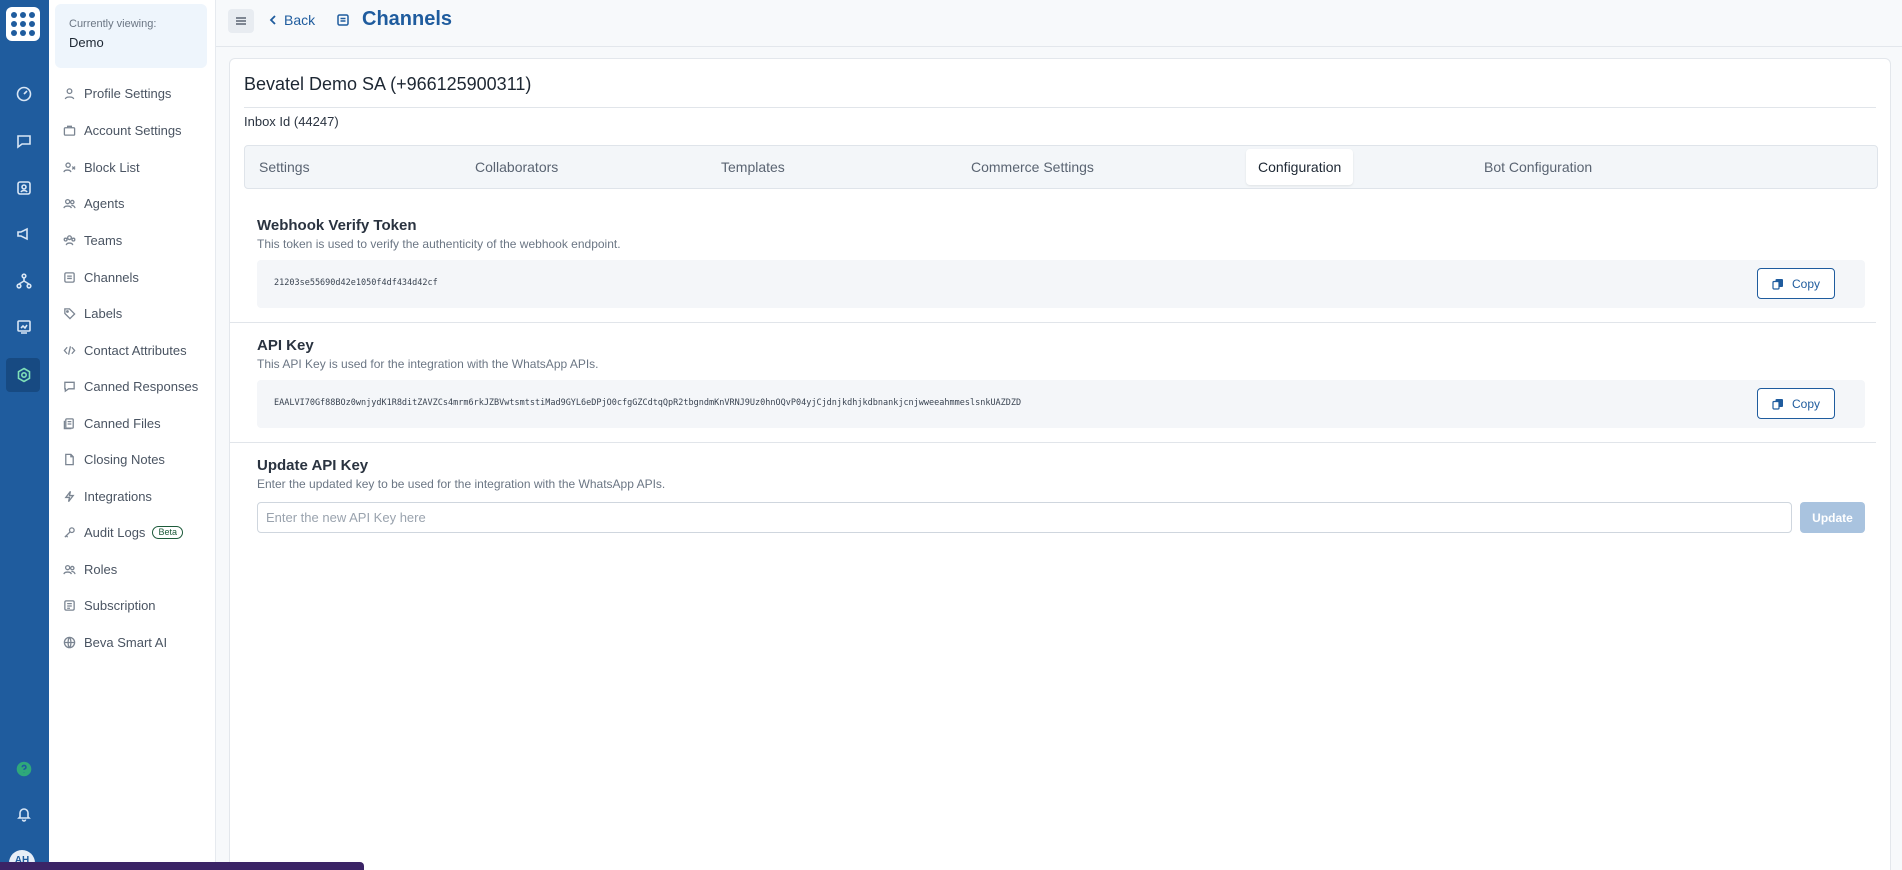 Image resolution: width=1902 pixels, height=870 pixels. Describe the element at coordinates (69, 93) in the screenshot. I see `user-icon` at that location.